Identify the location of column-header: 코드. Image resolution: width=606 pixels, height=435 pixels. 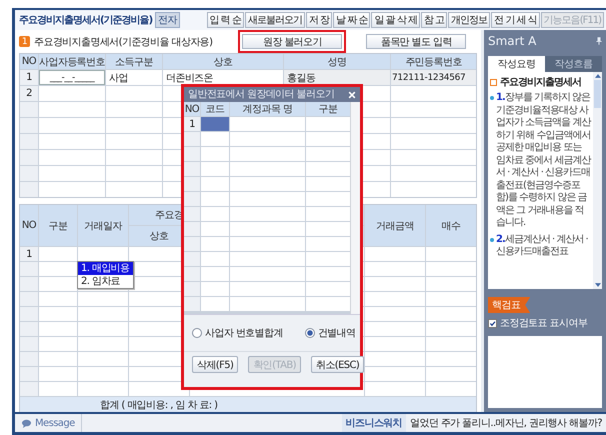
(215, 109).